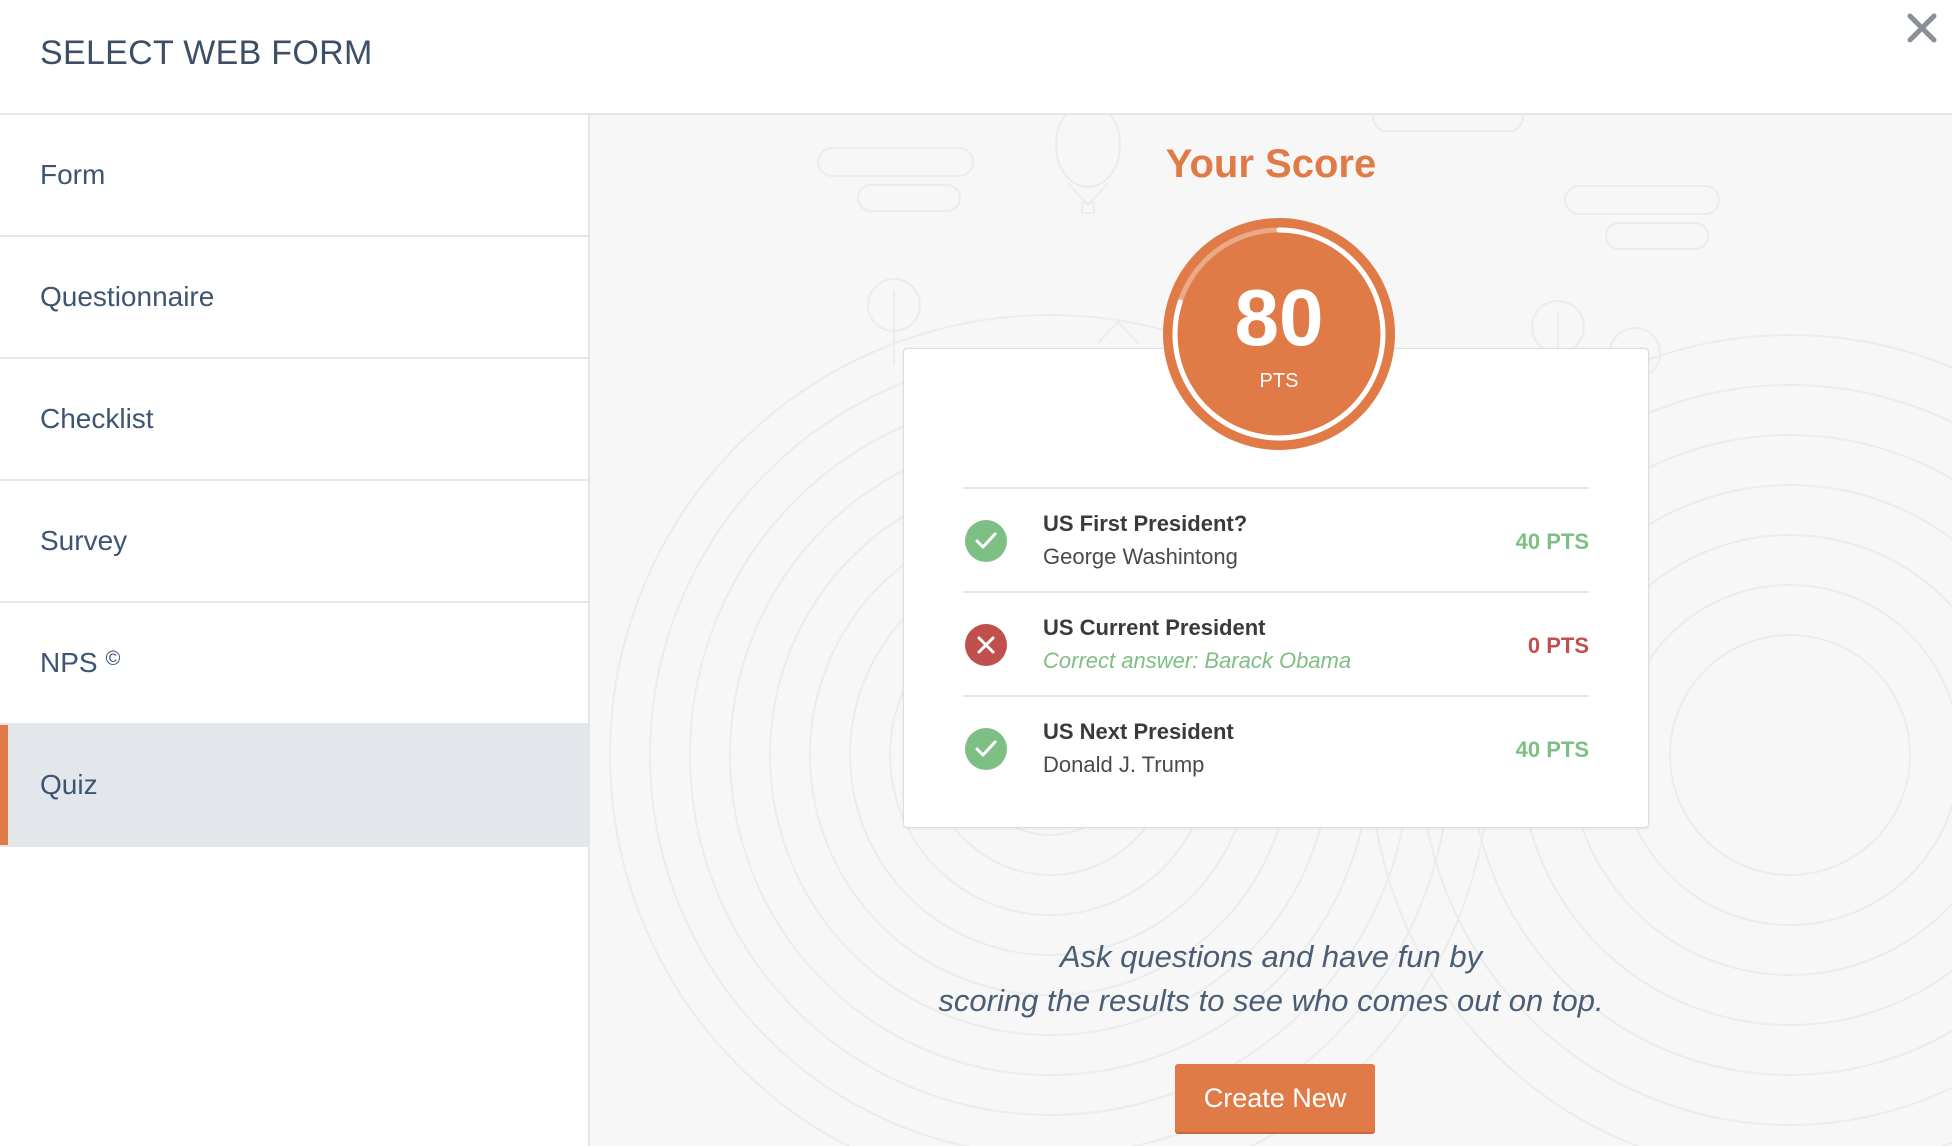 The image size is (1952, 1146). I want to click on answer-text: George Washintong, so click(1140, 556).